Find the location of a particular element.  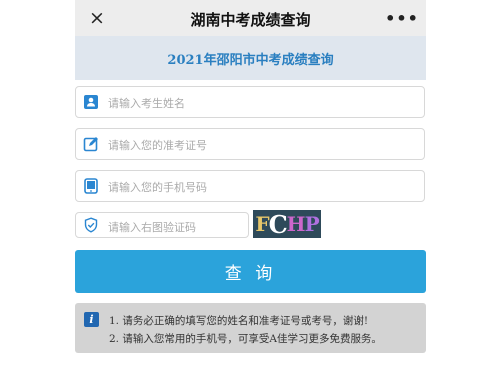

captcha-char: P is located at coordinates (312, 224).